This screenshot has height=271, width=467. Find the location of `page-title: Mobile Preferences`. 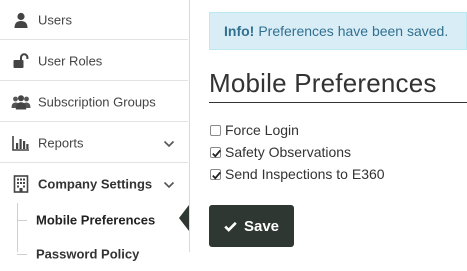

page-title: Mobile Preferences is located at coordinates (323, 83).